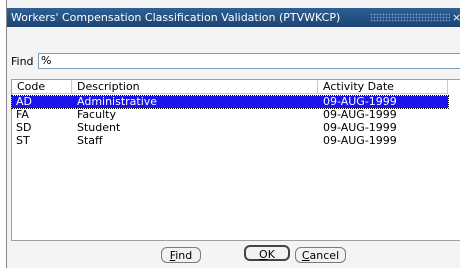 The width and height of the screenshot is (460, 268). Describe the element at coordinates (24, 101) in the screenshot. I see `cell-code: AD` at that location.